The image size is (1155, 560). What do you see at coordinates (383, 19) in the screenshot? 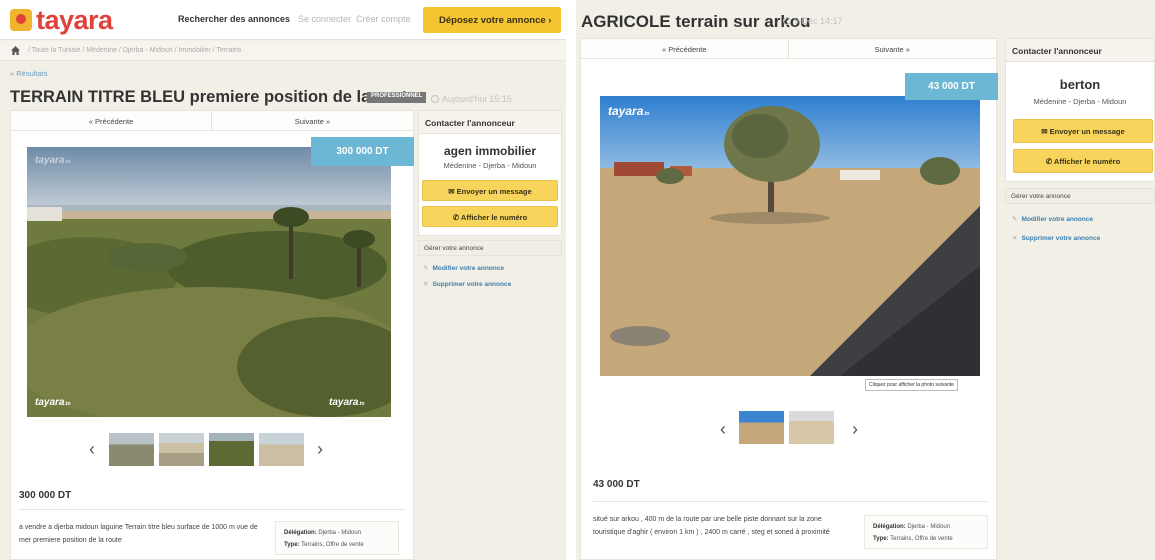
I see `signup-link: Créer compte` at bounding box center [383, 19].